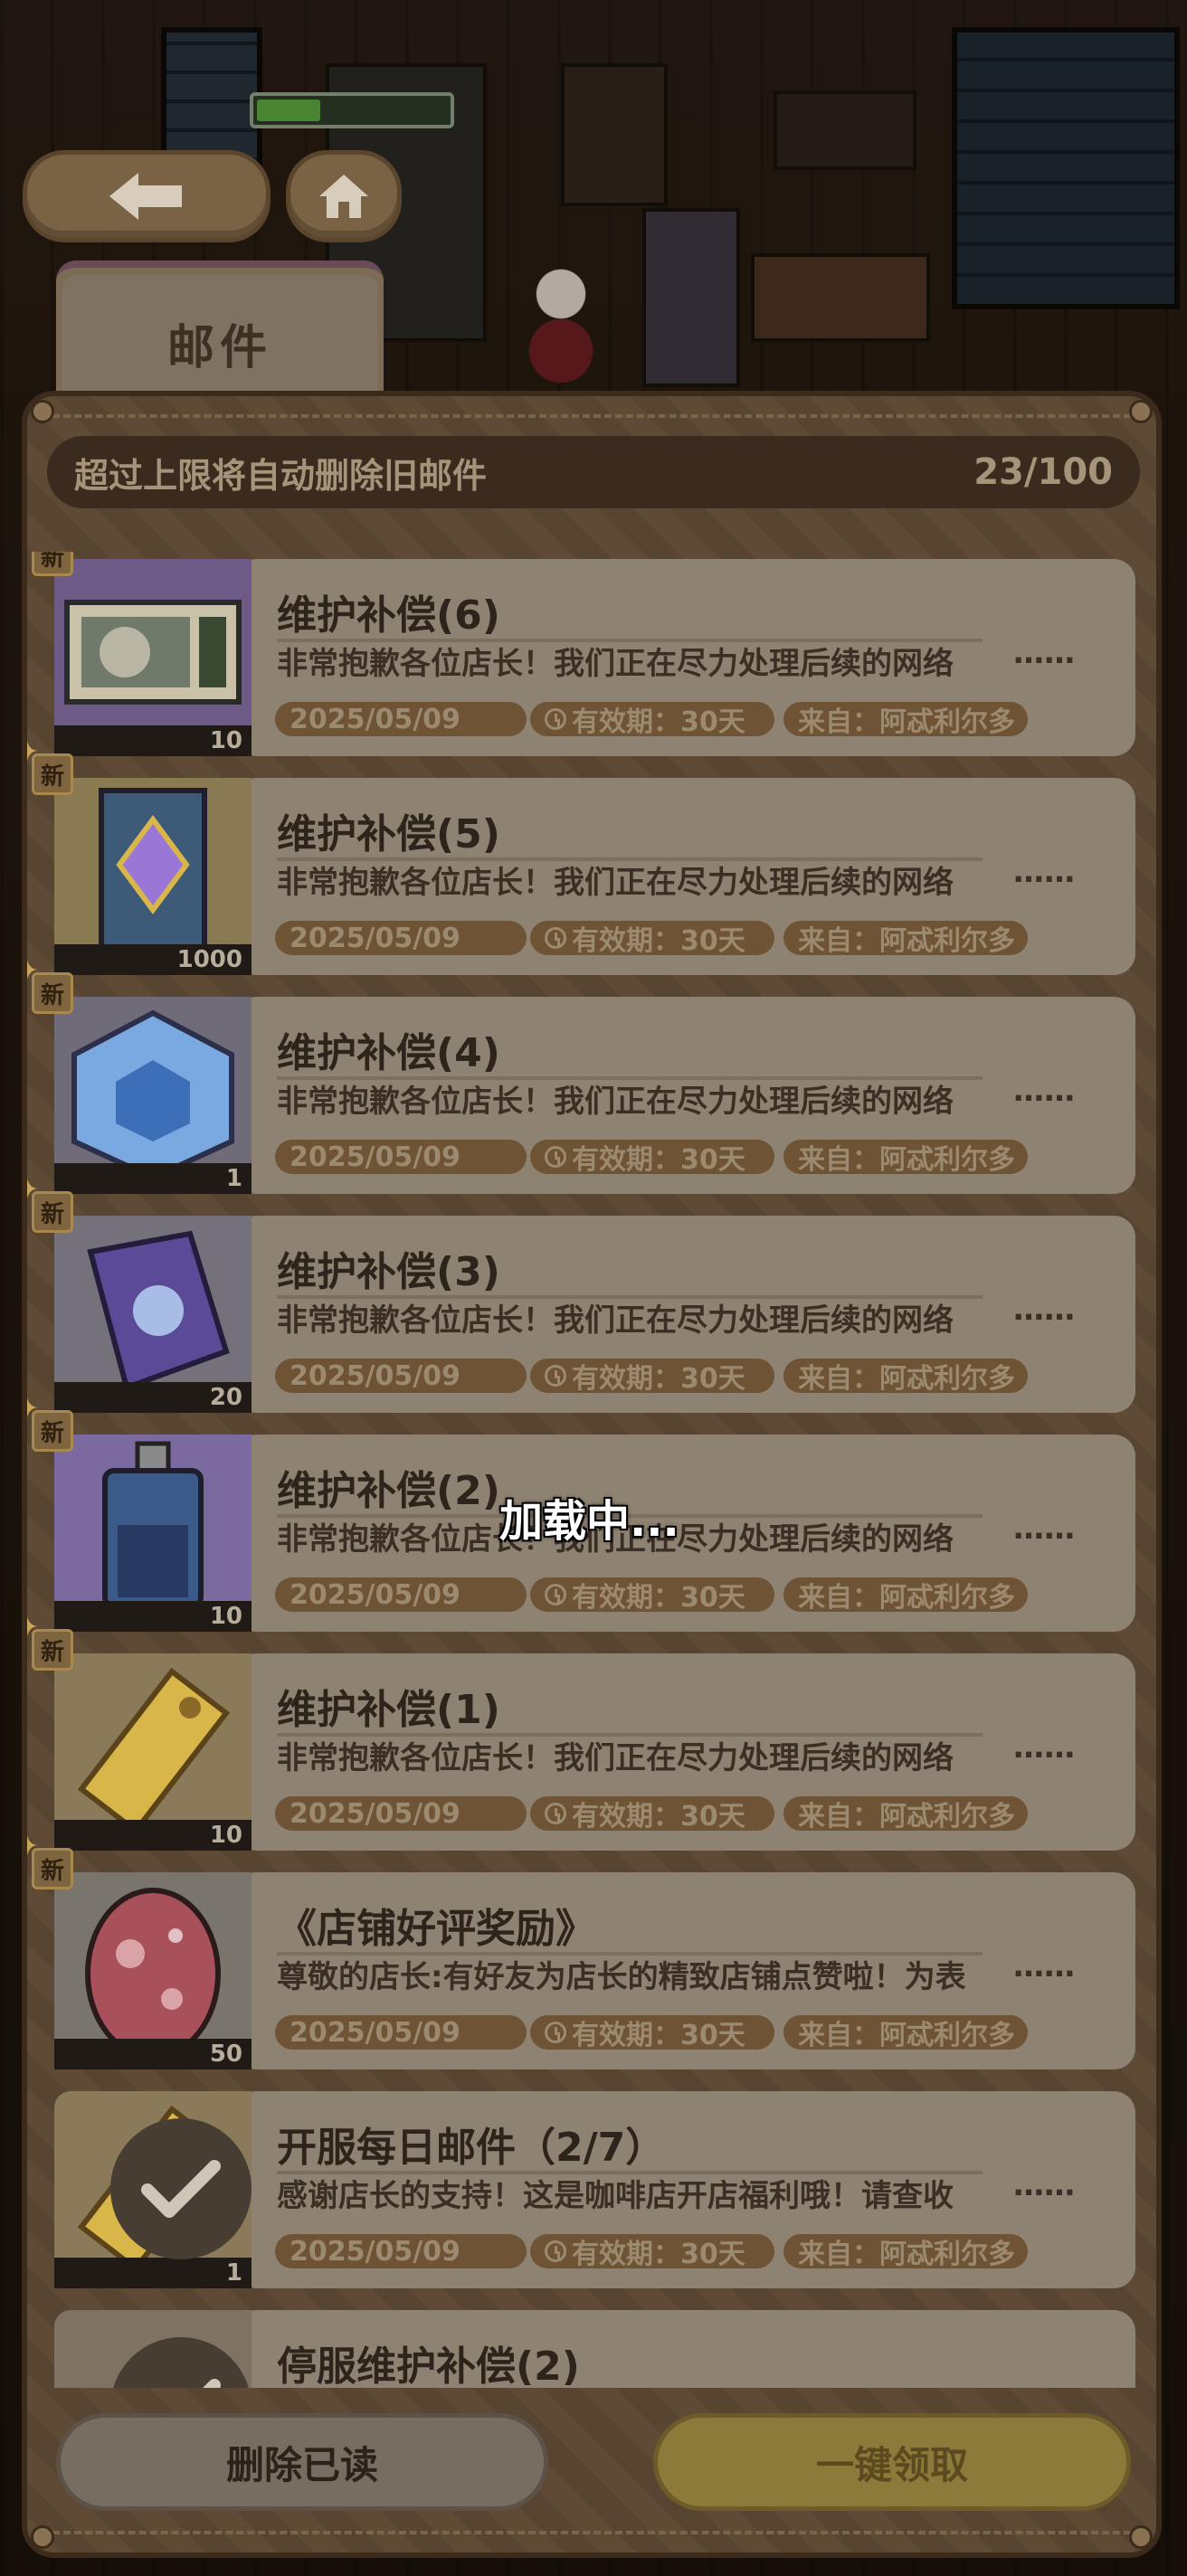 The width and height of the screenshot is (1187, 2576). Describe the element at coordinates (388, 1272) in the screenshot. I see `mail-title: 维护补偿(3)` at that location.